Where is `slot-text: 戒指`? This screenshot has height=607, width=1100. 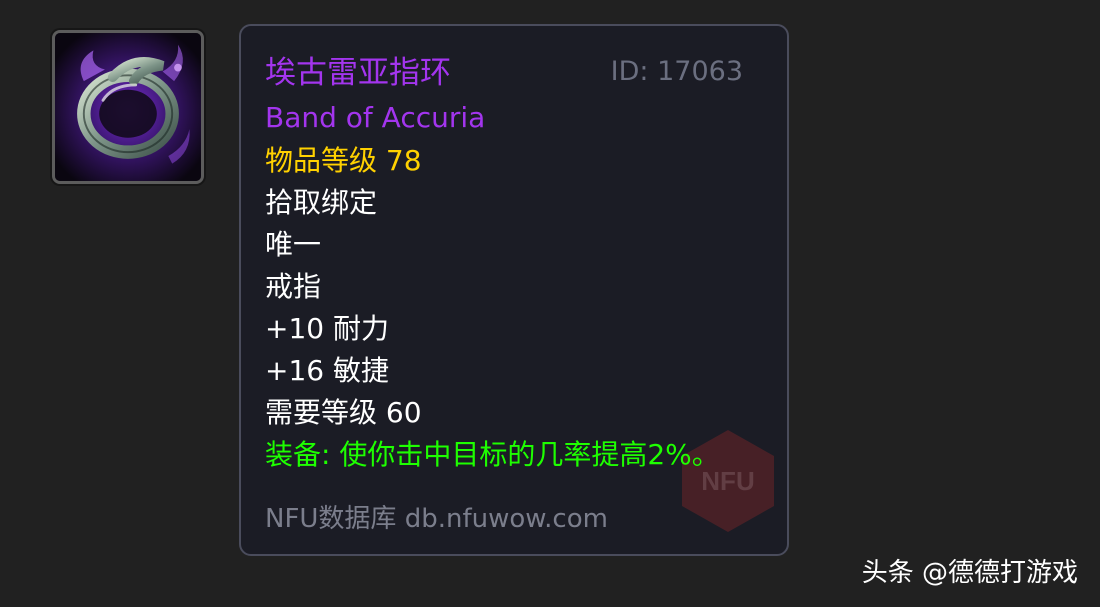 slot-text: 戒指 is located at coordinates (293, 286).